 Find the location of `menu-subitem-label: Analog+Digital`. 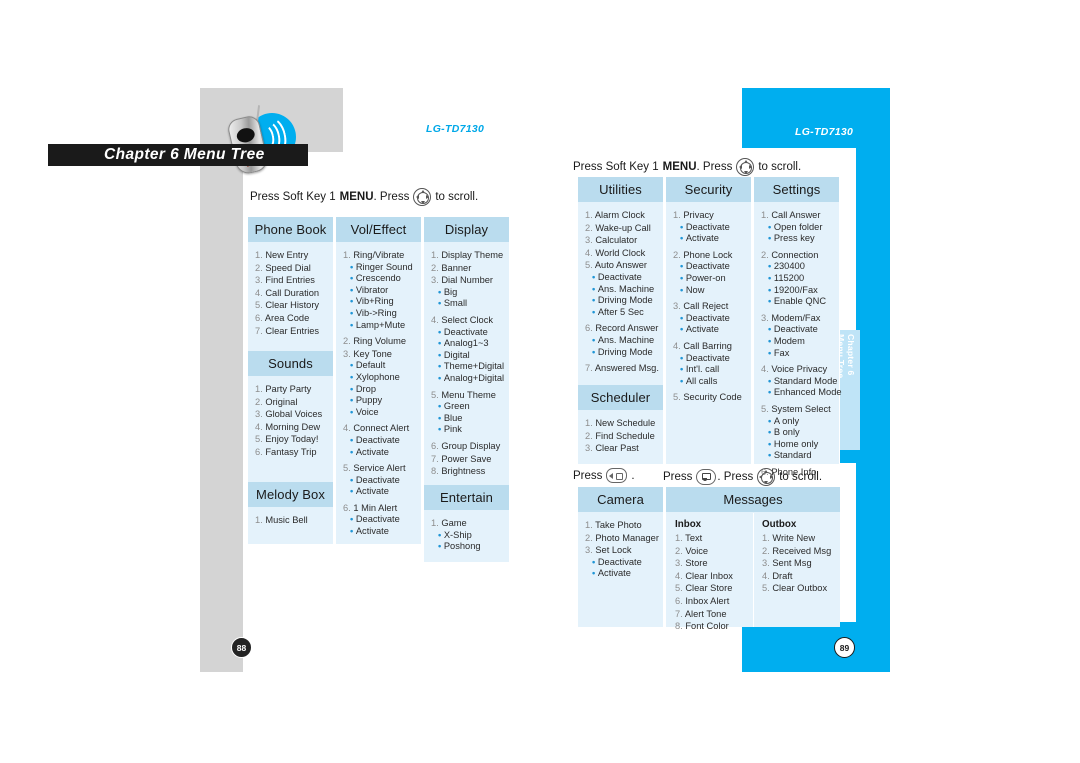

menu-subitem-label: Analog+Digital is located at coordinates (474, 377).